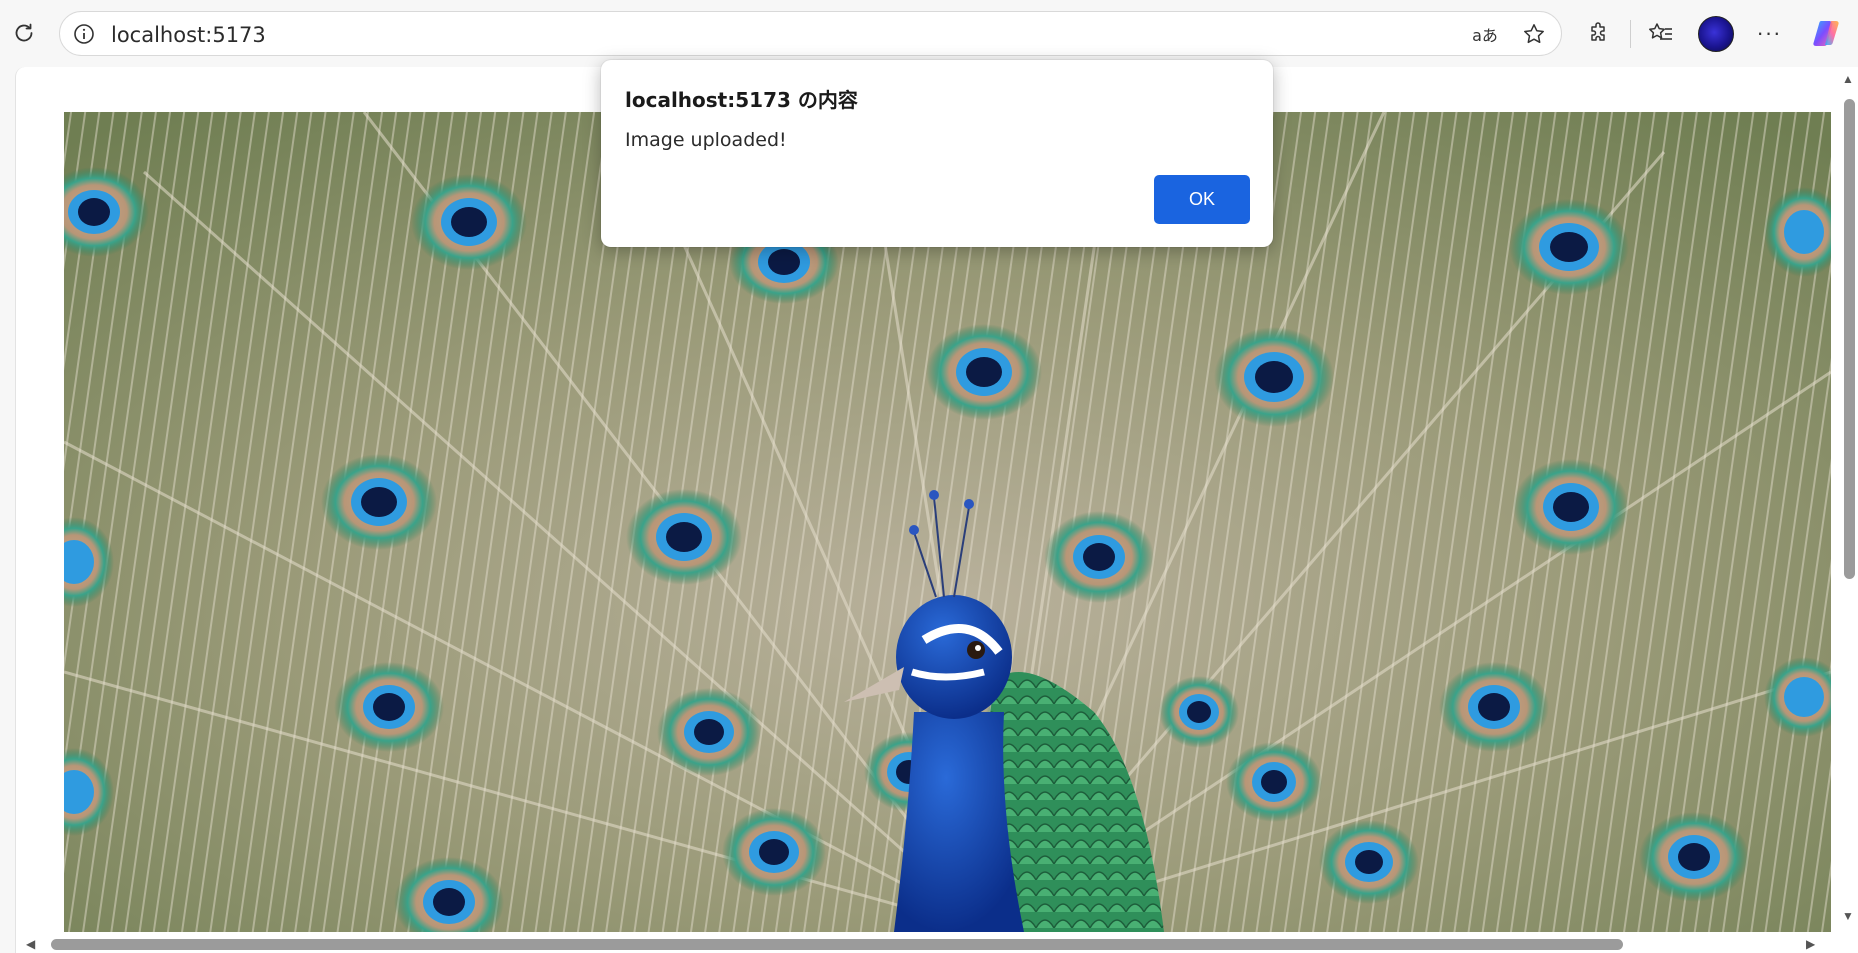 Image resolution: width=1858 pixels, height=953 pixels. I want to click on url-text: localhost:5173, so click(188, 35).